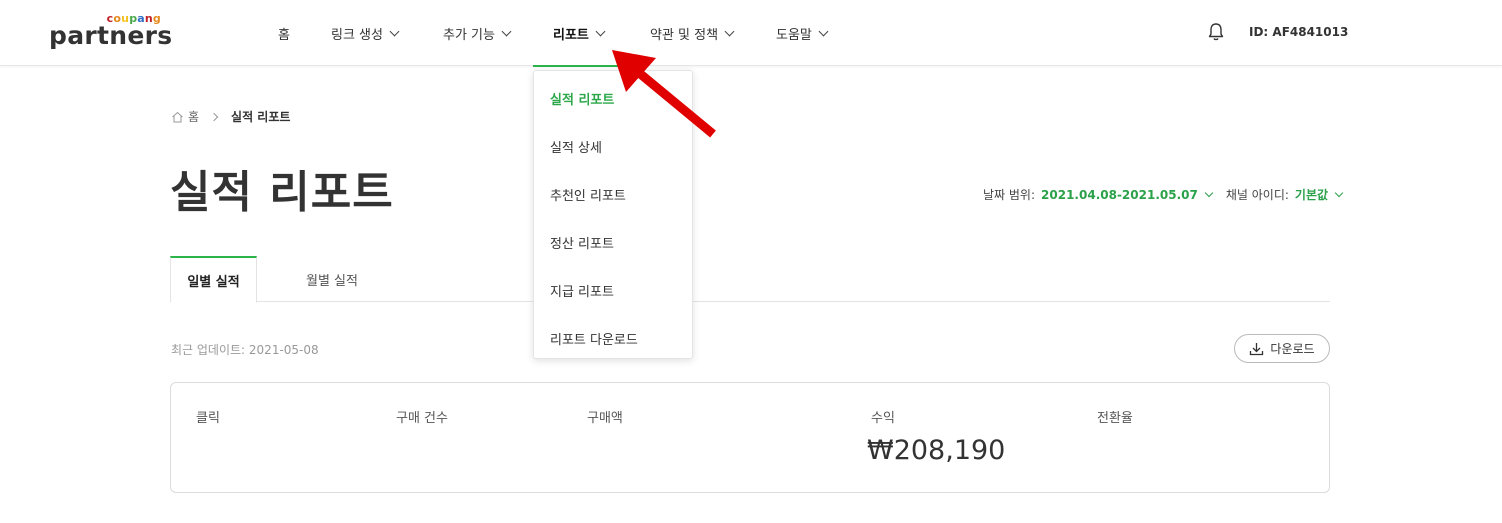  I want to click on last-updated: 최근 업데이트: 2021-05-08, so click(245, 350).